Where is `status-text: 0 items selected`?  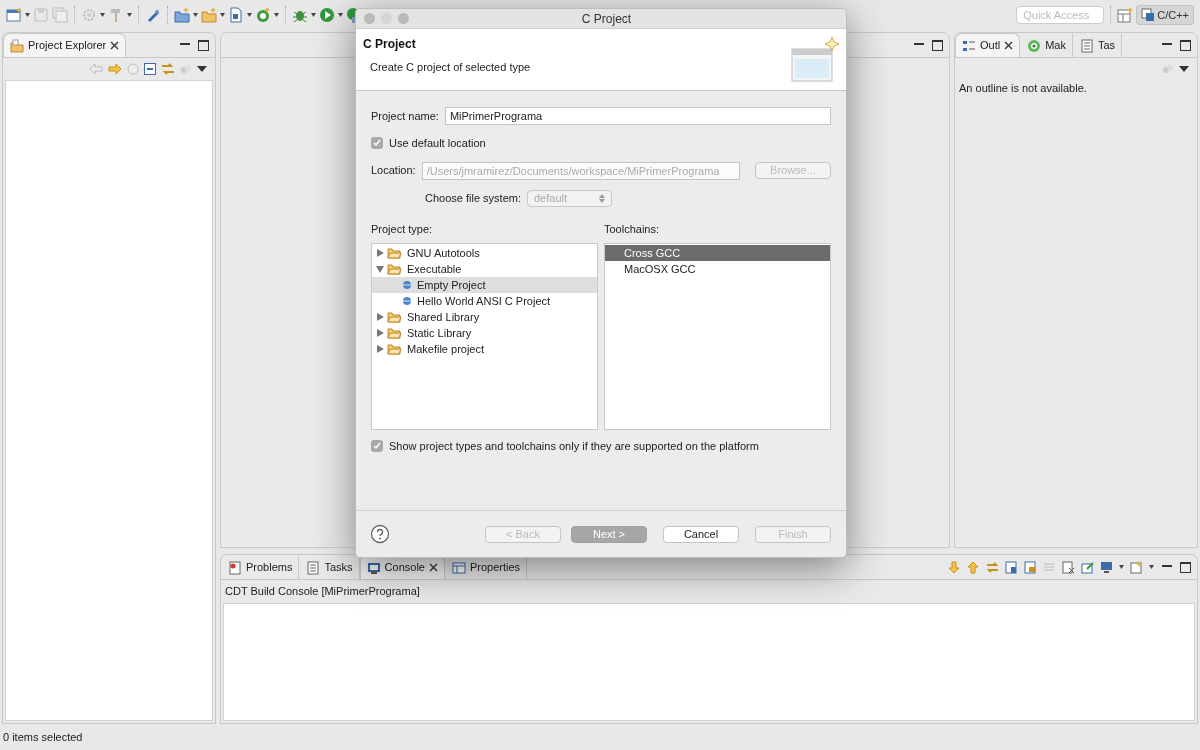
status-text: 0 items selected is located at coordinates (43, 737).